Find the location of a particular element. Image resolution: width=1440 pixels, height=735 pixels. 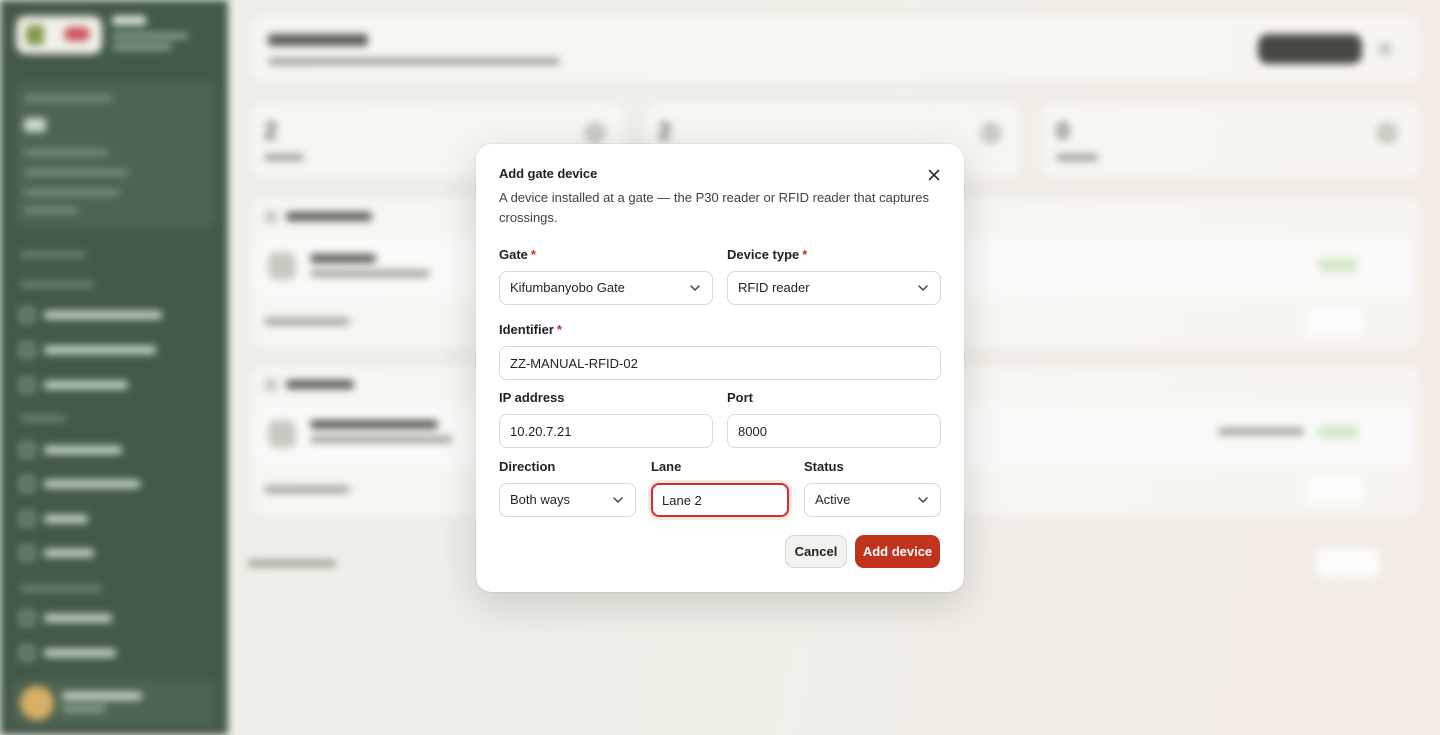

close-button is located at coordinates (934, 175).